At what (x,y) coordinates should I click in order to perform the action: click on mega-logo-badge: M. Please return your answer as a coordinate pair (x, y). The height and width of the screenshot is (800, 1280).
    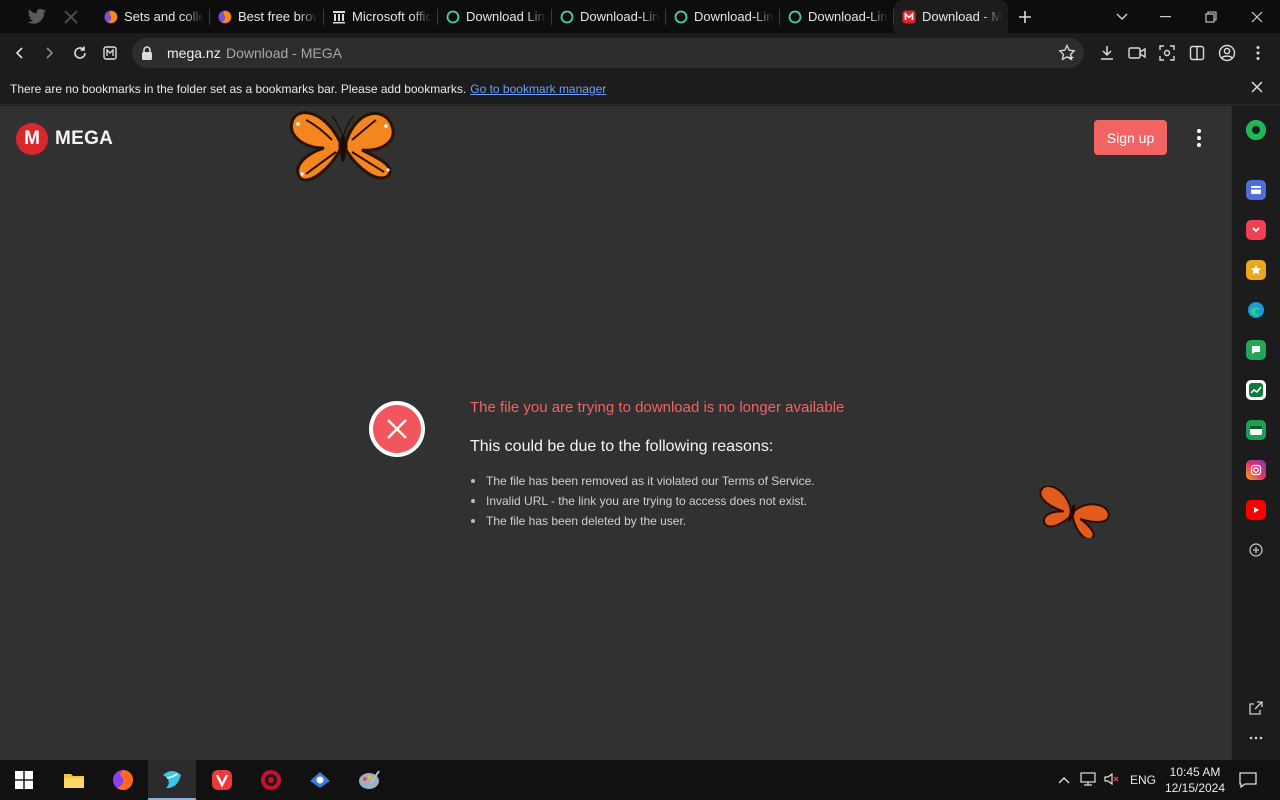
    Looking at the image, I should click on (32, 139).